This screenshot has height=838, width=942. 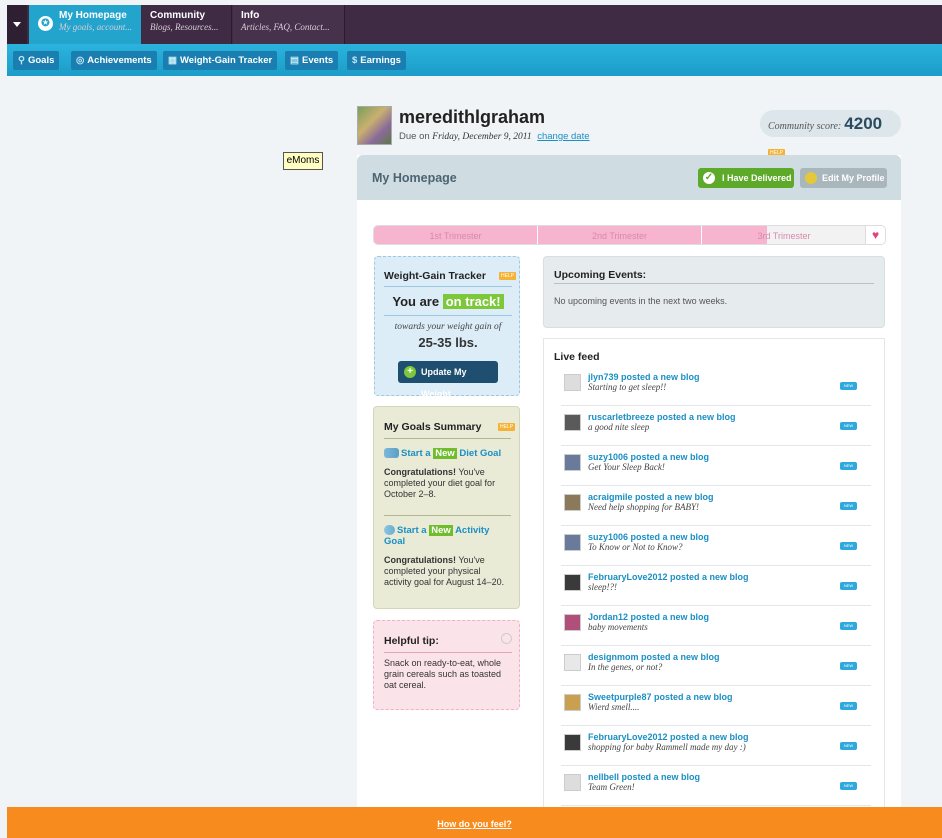 What do you see at coordinates (602, 587) in the screenshot?
I see `feed-item-subtitle: sleep!?!` at bounding box center [602, 587].